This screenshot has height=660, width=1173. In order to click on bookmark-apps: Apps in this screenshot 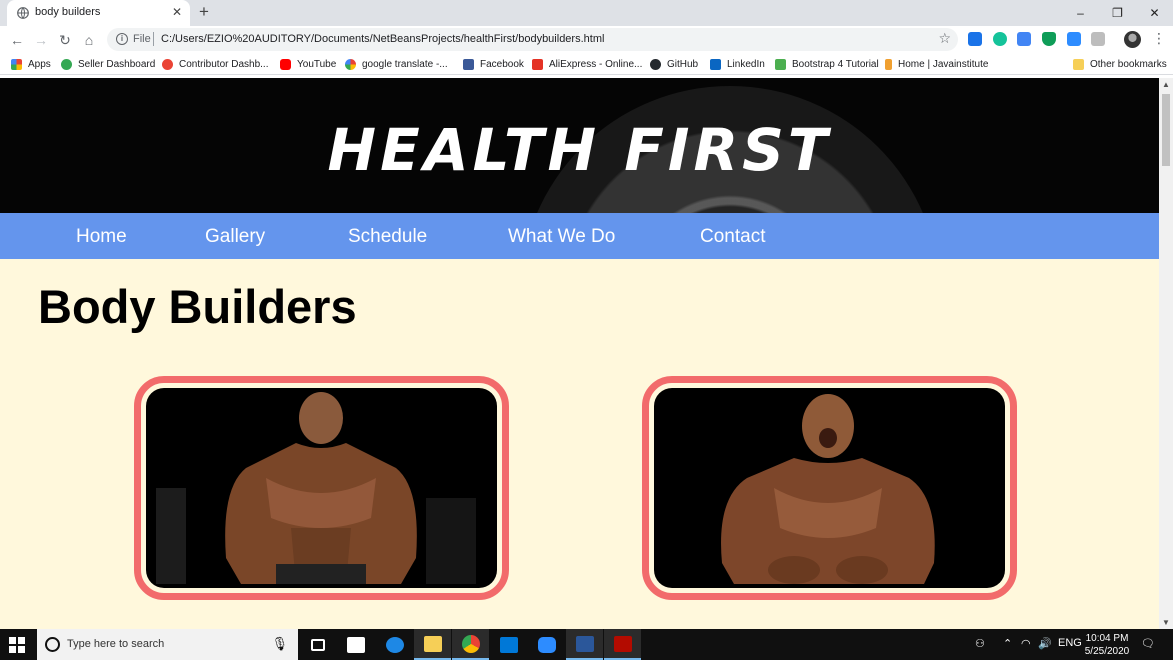, I will do `click(31, 64)`.